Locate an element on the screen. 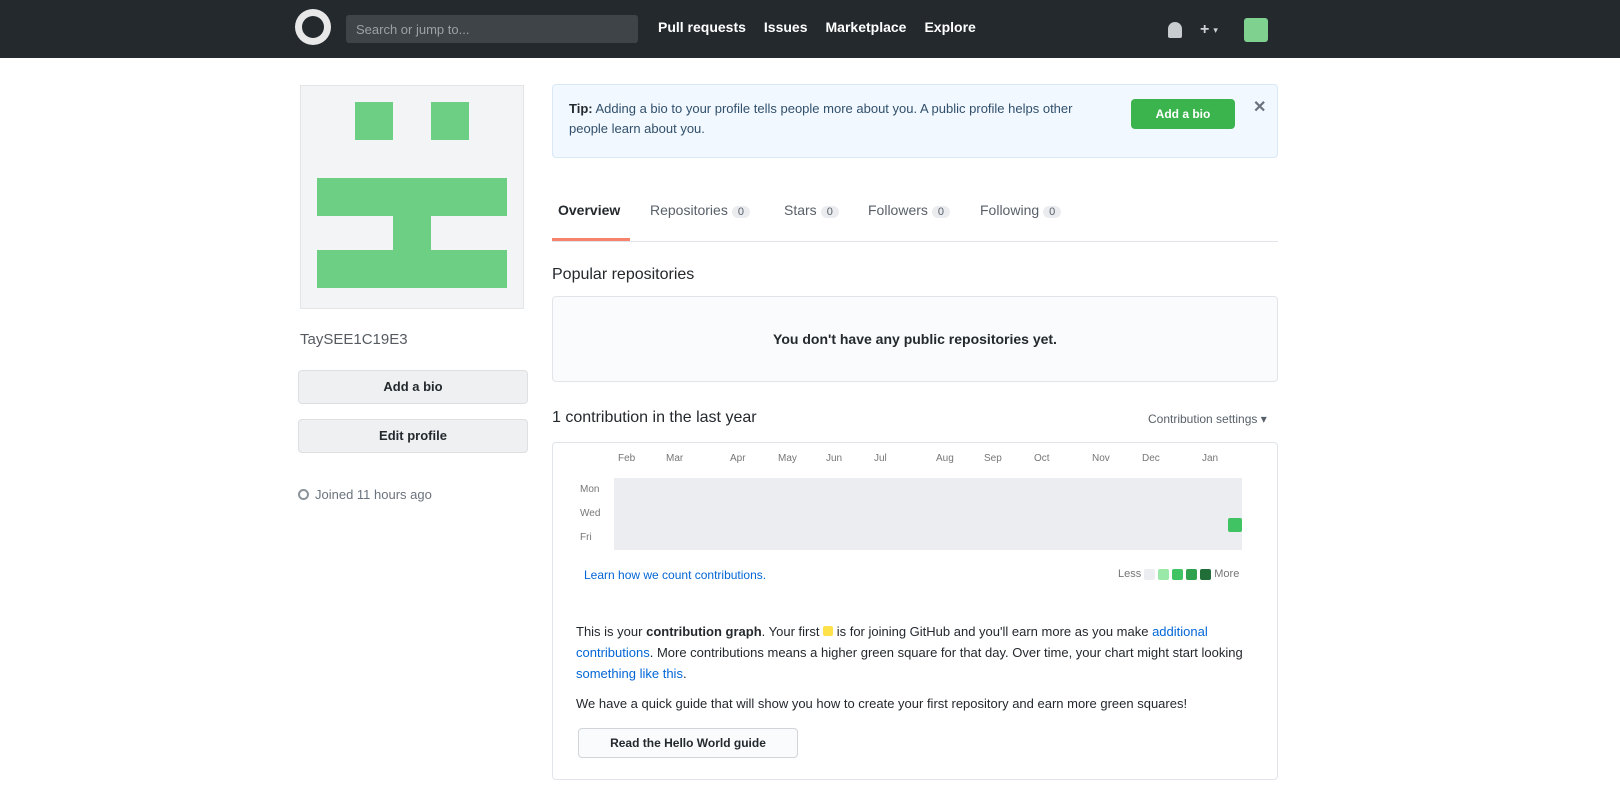 Image resolution: width=1620 pixels, height=807 pixels. search-input is located at coordinates (492, 29).